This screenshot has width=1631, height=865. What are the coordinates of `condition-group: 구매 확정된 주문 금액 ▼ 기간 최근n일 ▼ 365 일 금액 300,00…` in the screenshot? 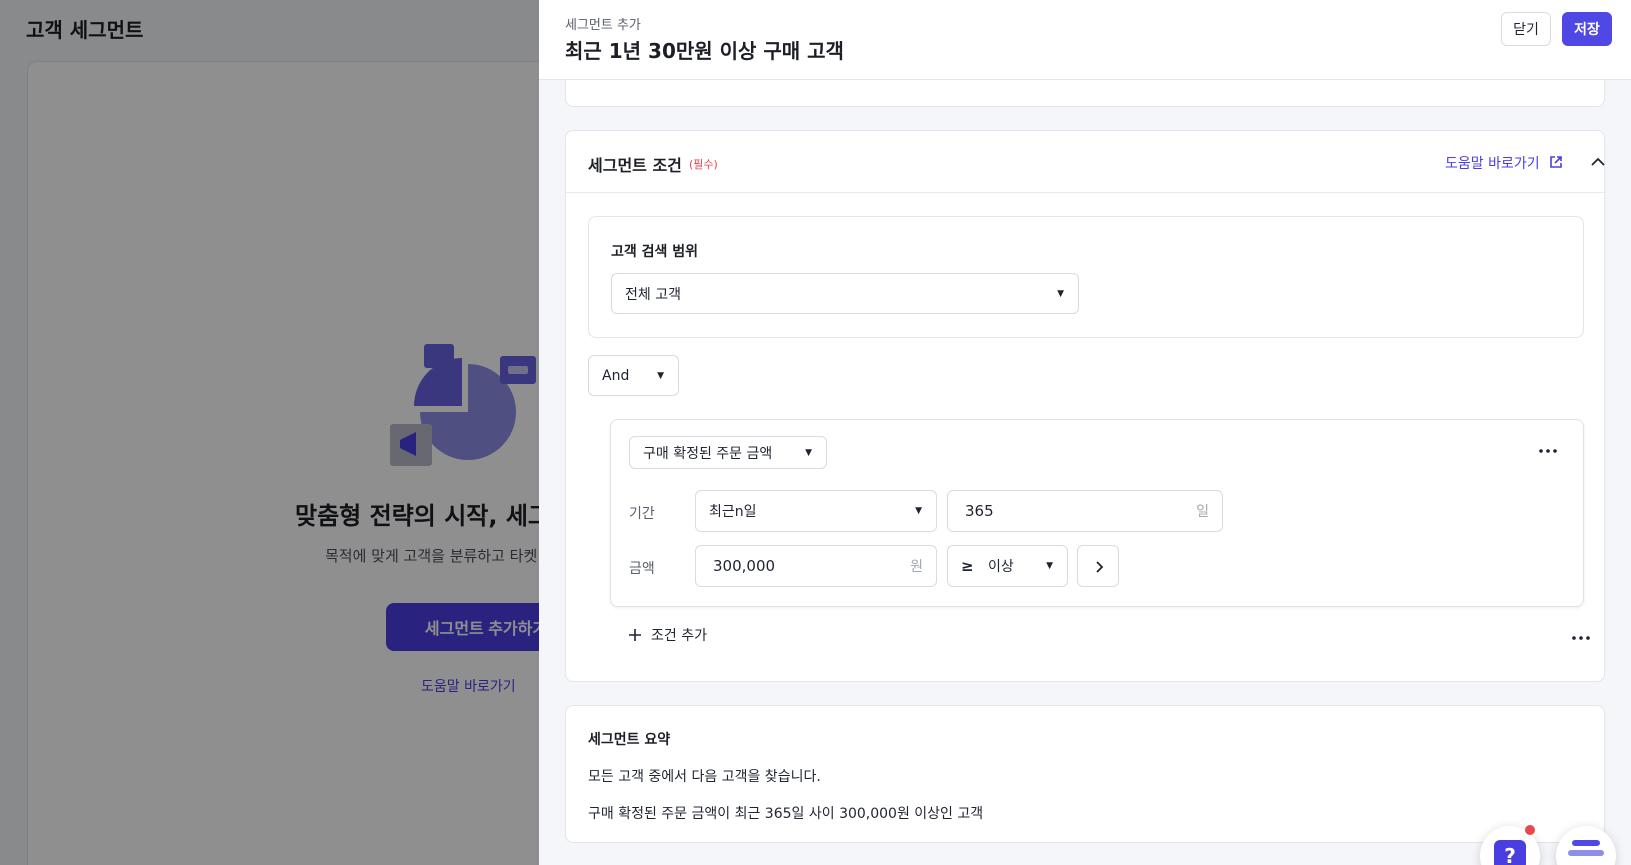 It's located at (1097, 513).